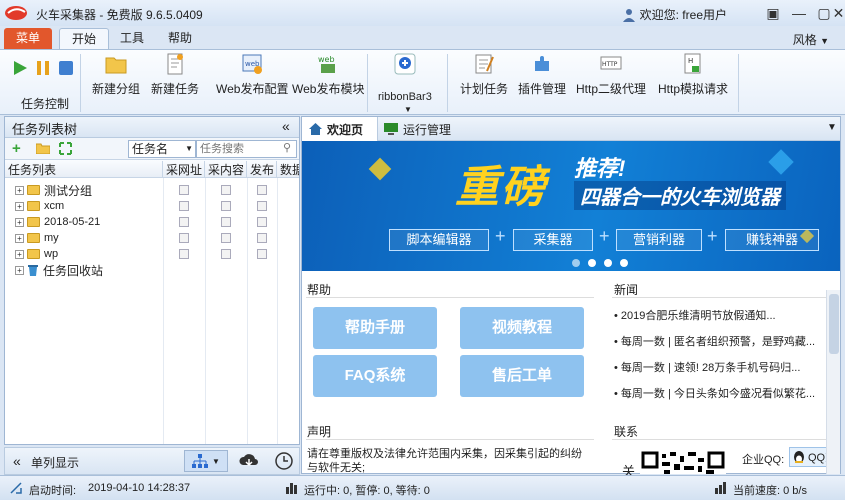 The height and width of the screenshot is (500, 845). What do you see at coordinates (84, 38) in the screenshot?
I see `tab-start: 开始` at bounding box center [84, 38].